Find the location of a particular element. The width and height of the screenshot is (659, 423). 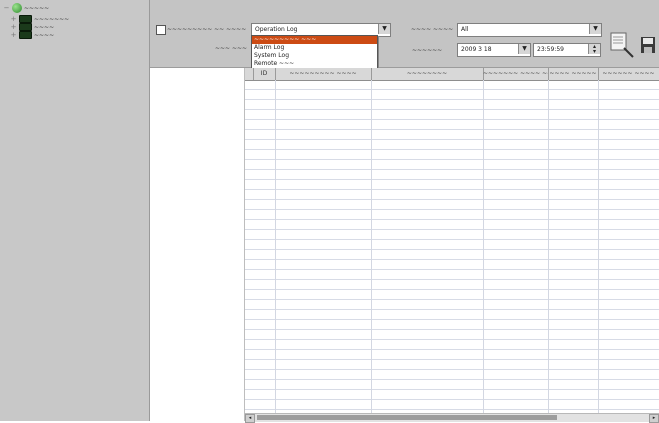

search-icon is located at coordinates (622, 44).